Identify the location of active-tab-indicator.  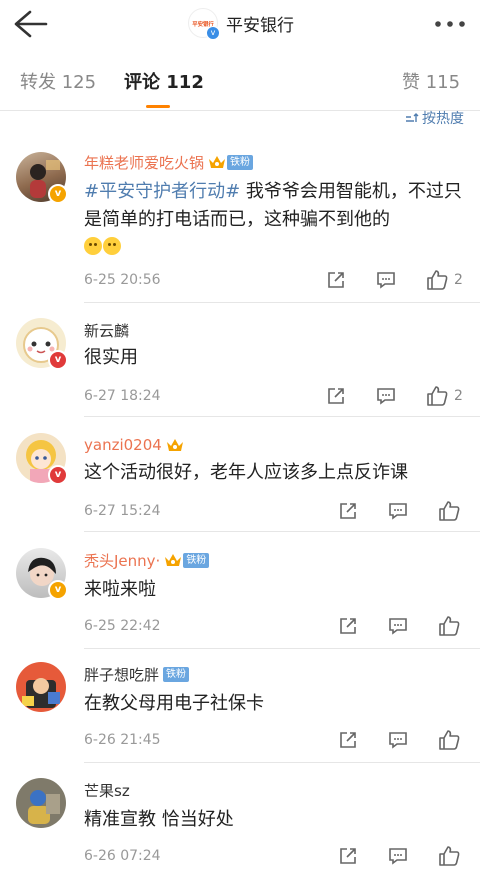
(158, 106).